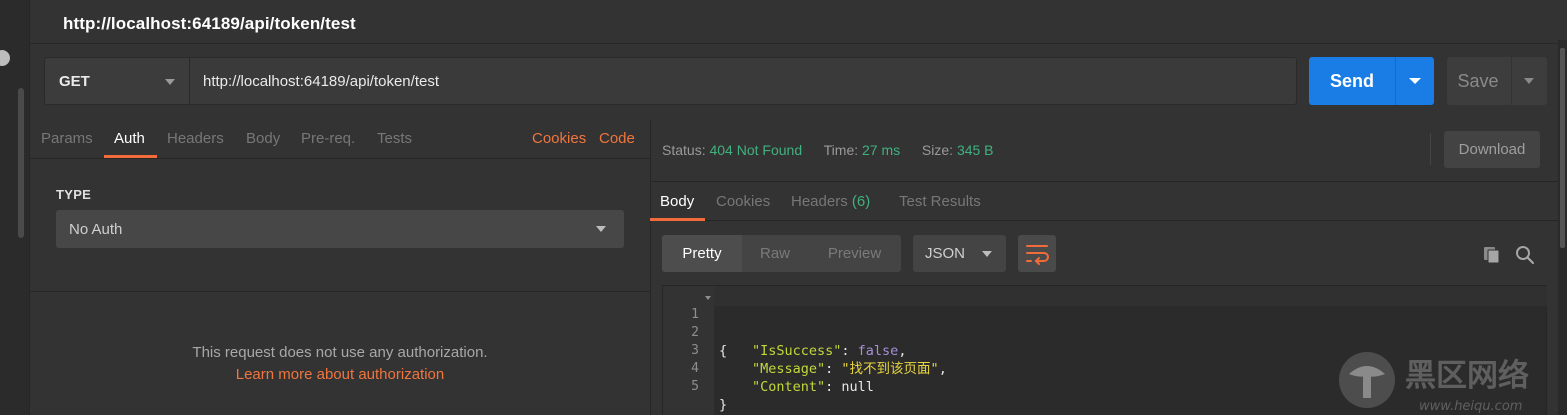  Describe the element at coordinates (209, 24) in the screenshot. I see `request-title: http://localhost:64189/api/token/test` at that location.